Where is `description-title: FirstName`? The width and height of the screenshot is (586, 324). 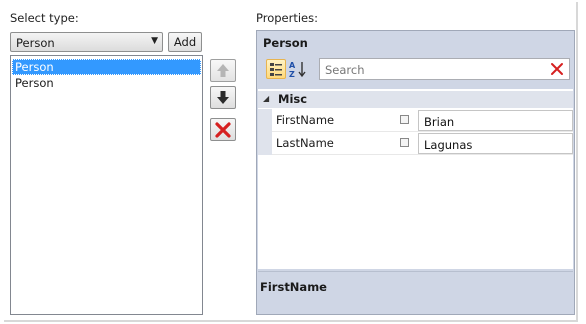
description-title: FirstName is located at coordinates (293, 287).